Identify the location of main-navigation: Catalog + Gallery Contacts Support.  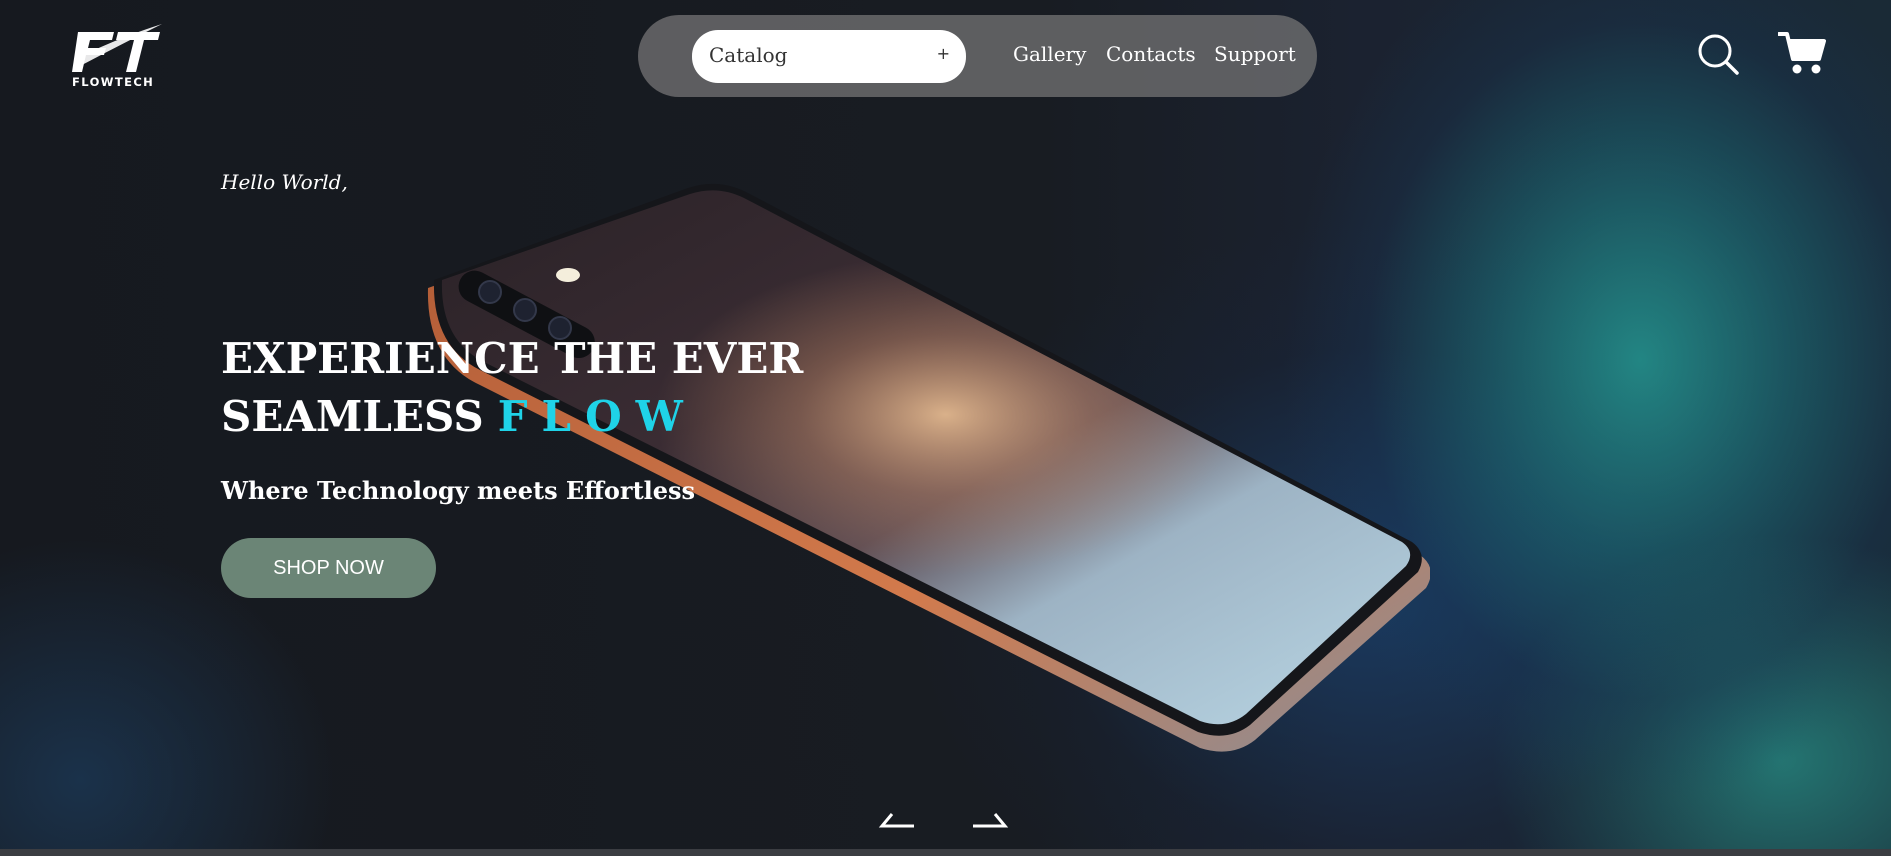
(977, 56).